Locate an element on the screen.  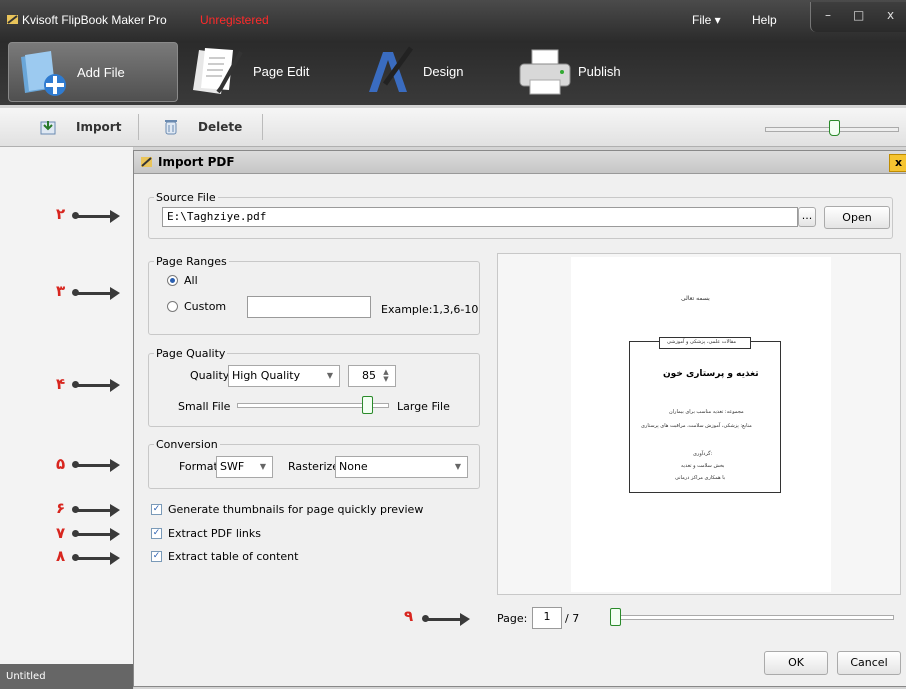
large-file-label: Large File is located at coordinates (423, 406).